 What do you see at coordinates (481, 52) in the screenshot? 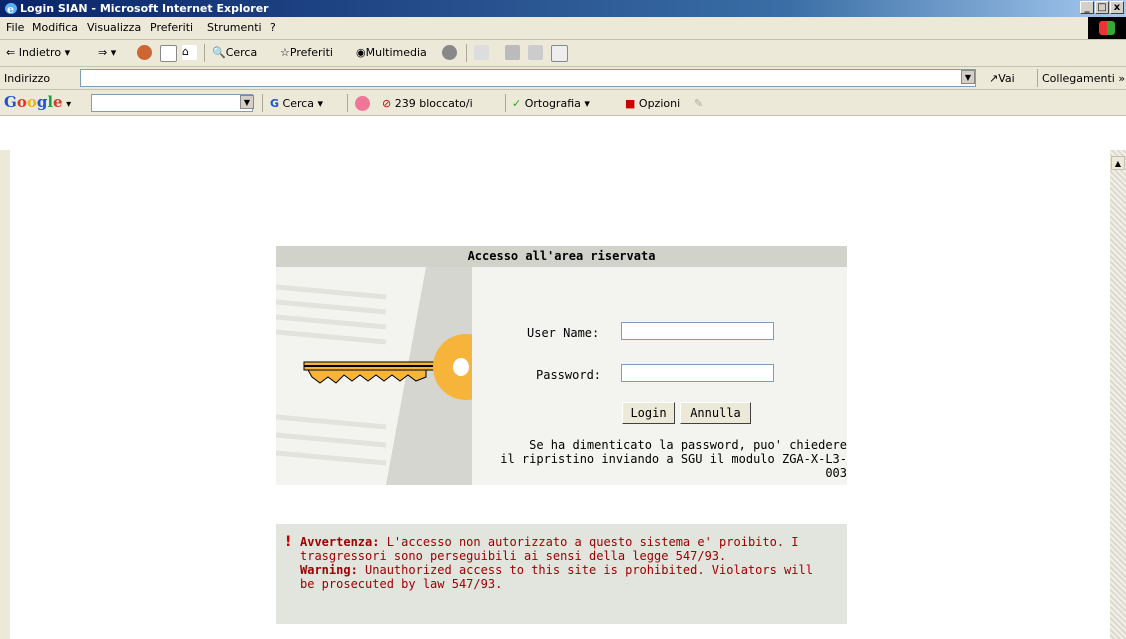
I see `mail-icon` at bounding box center [481, 52].